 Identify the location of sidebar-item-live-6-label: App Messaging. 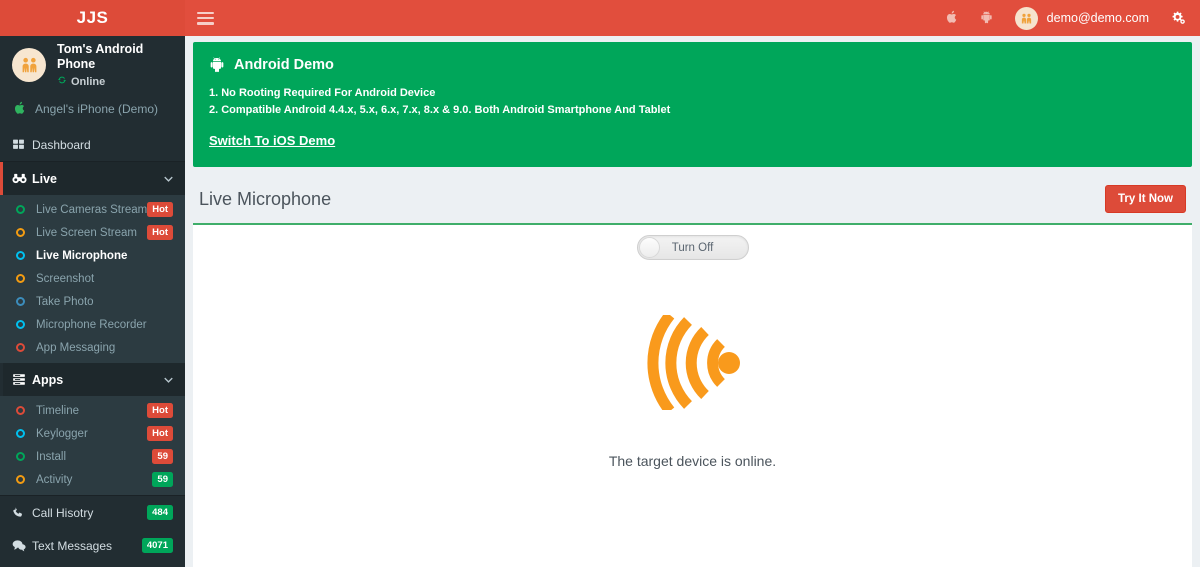
(76, 347).